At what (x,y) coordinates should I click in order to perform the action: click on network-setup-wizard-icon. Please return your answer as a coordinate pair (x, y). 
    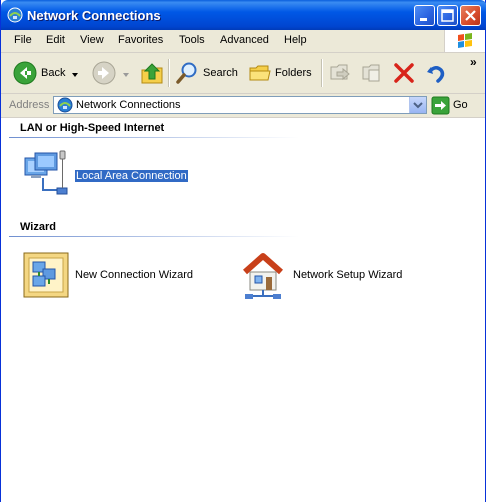
    Looking at the image, I should click on (265, 276).